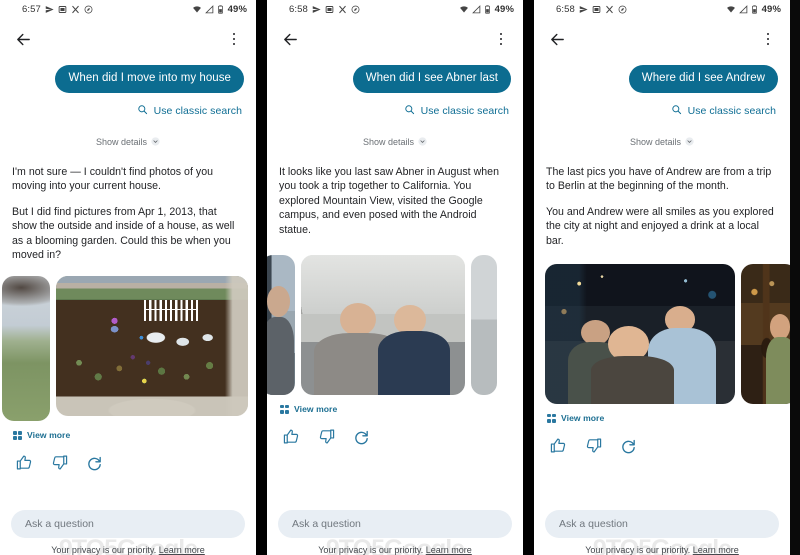 The image size is (800, 555). What do you see at coordinates (395, 9) in the screenshot?
I see `status-bar: 6:58 49%` at bounding box center [395, 9].